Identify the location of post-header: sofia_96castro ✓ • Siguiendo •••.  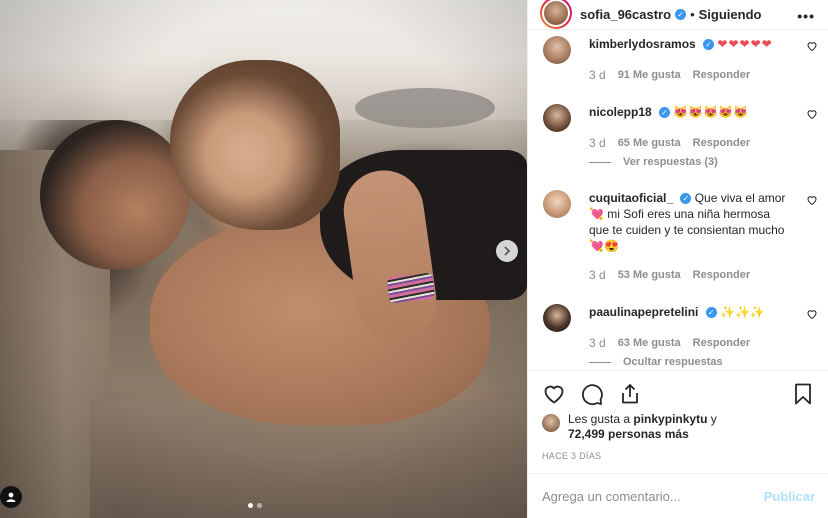
(678, 15).